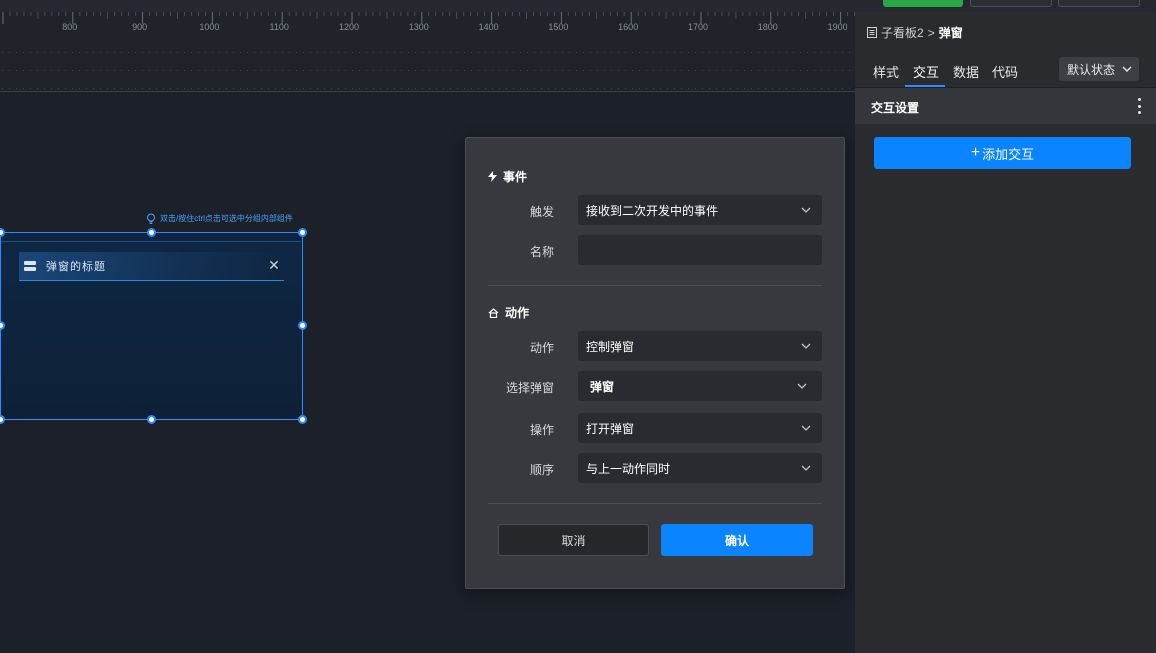 This screenshot has width=1156, height=653. What do you see at coordinates (541, 470) in the screenshot?
I see `order-label: 顺序` at bounding box center [541, 470].